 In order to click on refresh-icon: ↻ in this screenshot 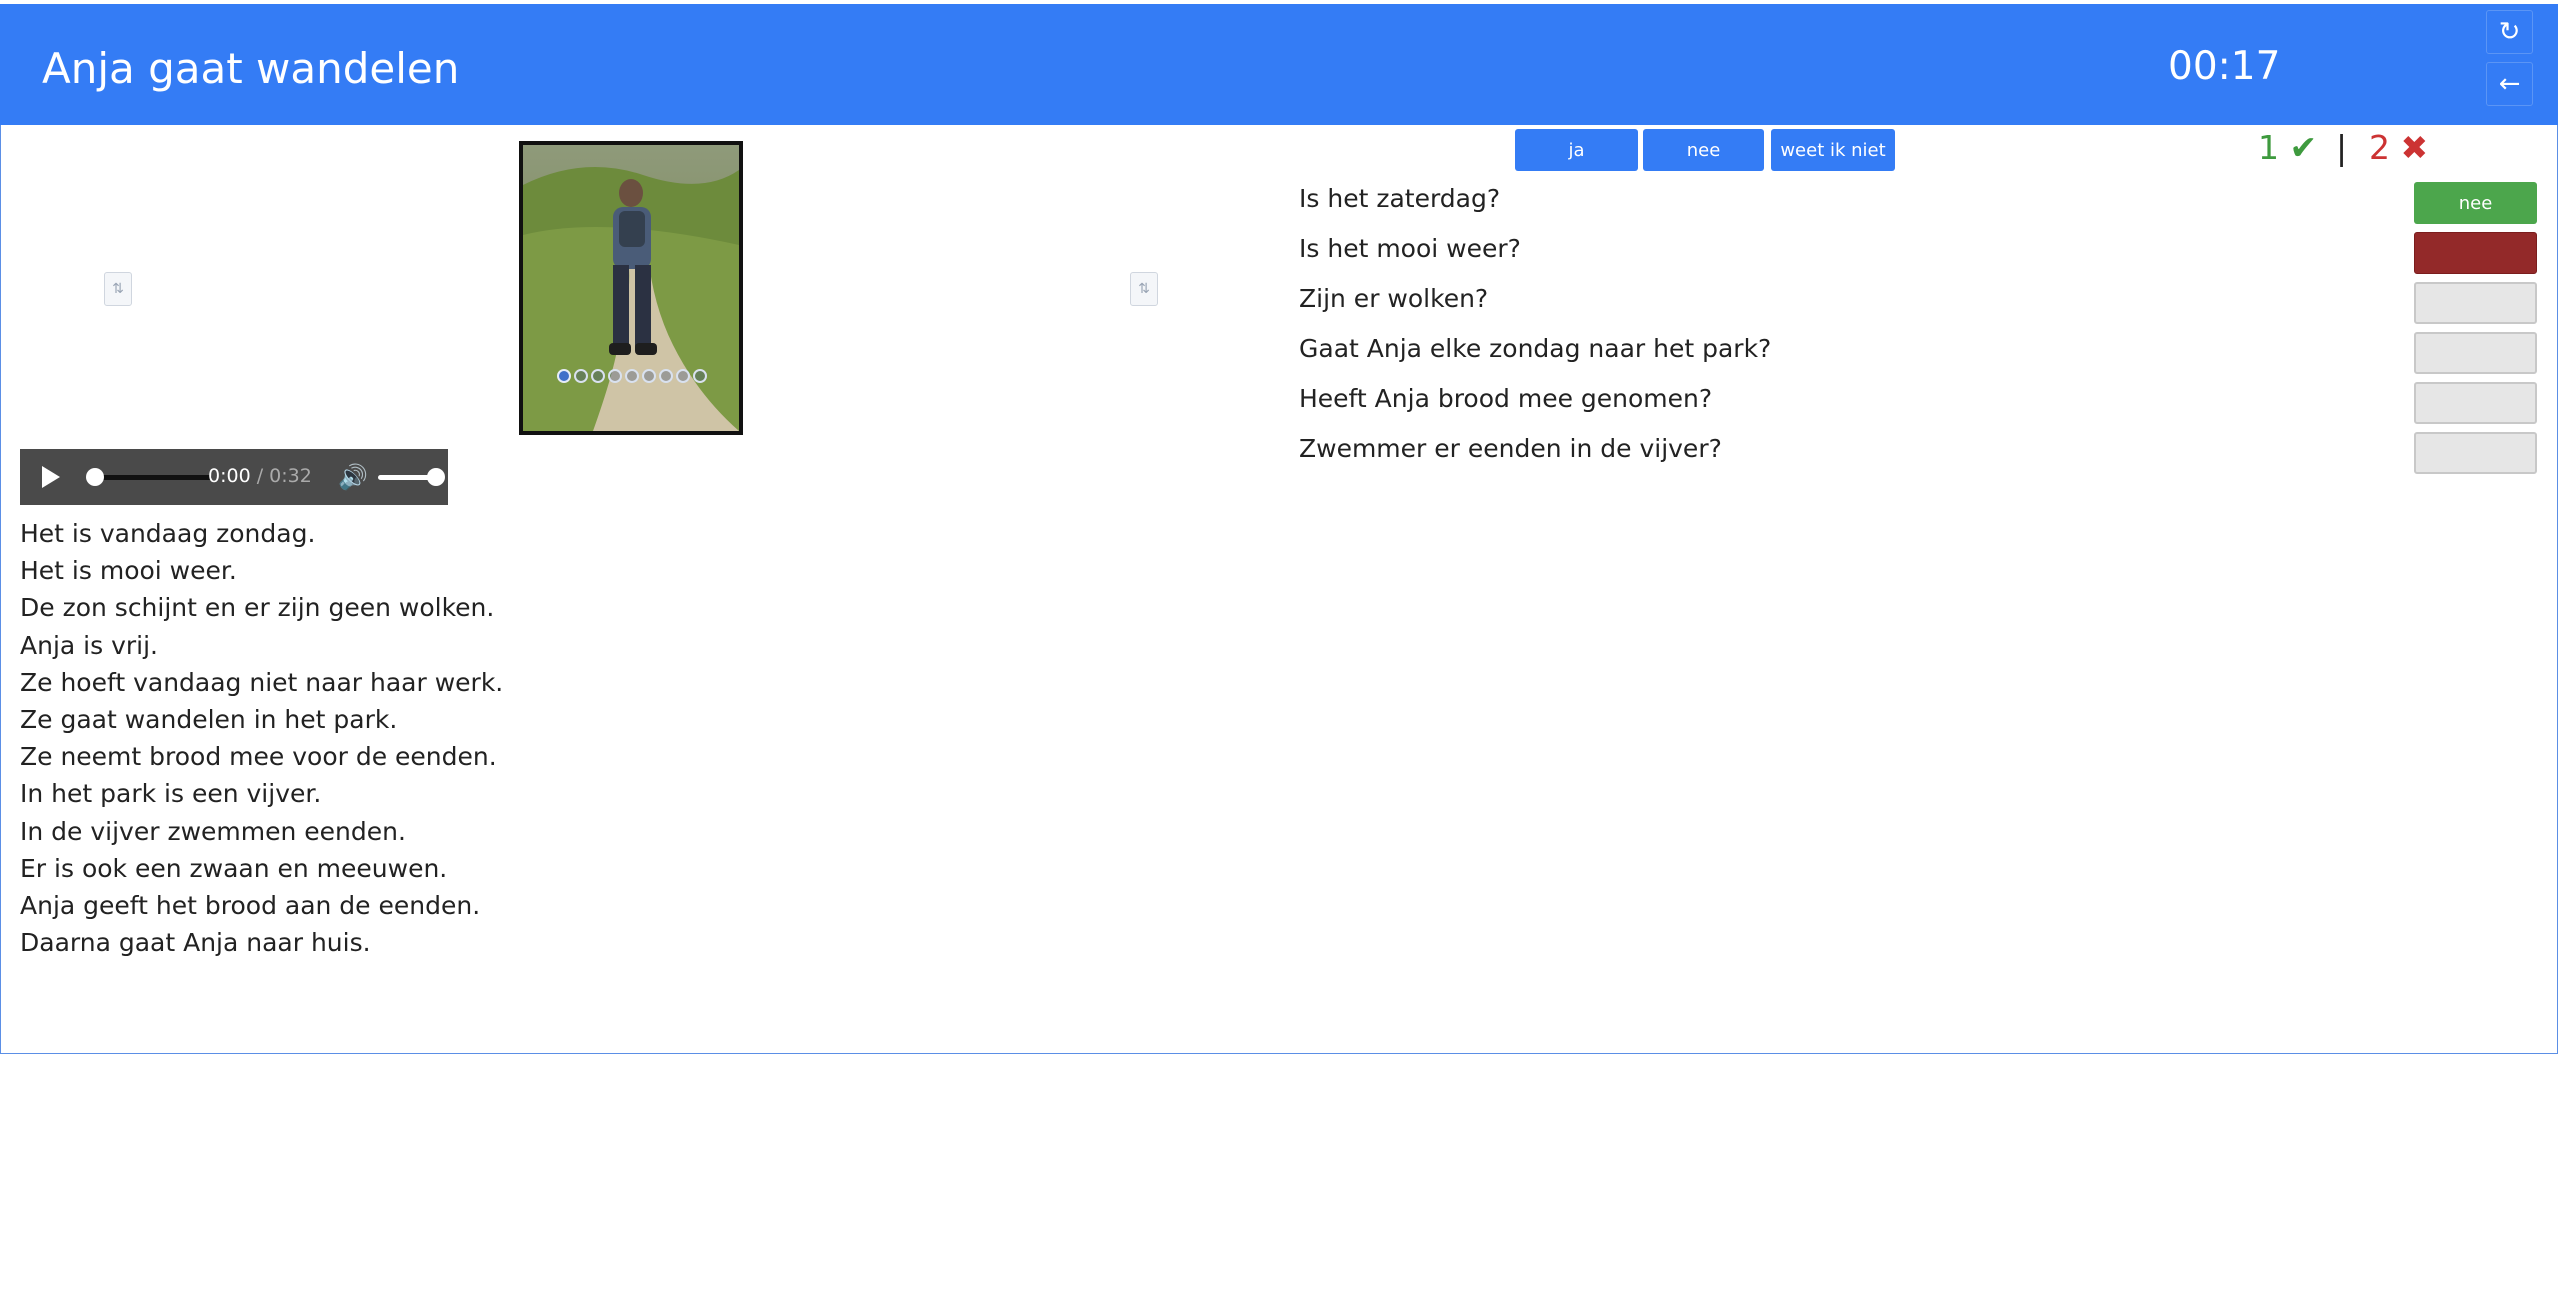, I will do `click(2509, 32)`.